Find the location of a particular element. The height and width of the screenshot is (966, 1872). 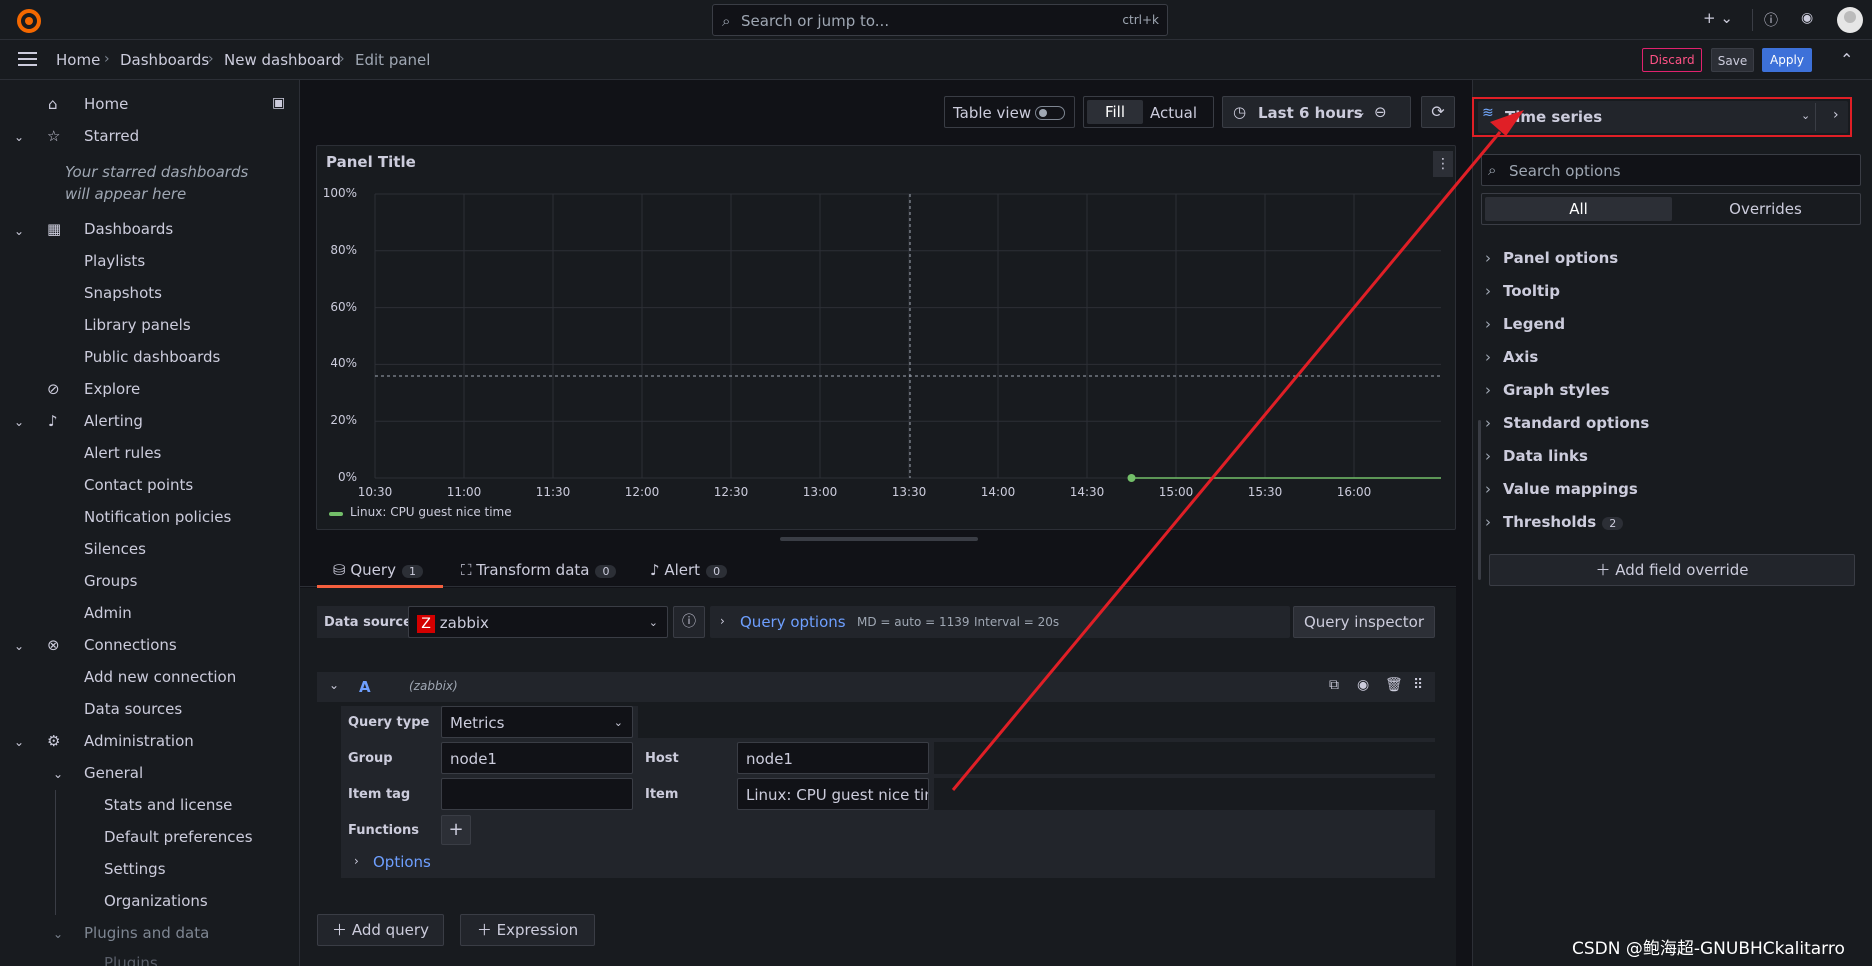

watermark: CSDN @鲍海超-GNUBHCkalitarro is located at coordinates (1708, 949).